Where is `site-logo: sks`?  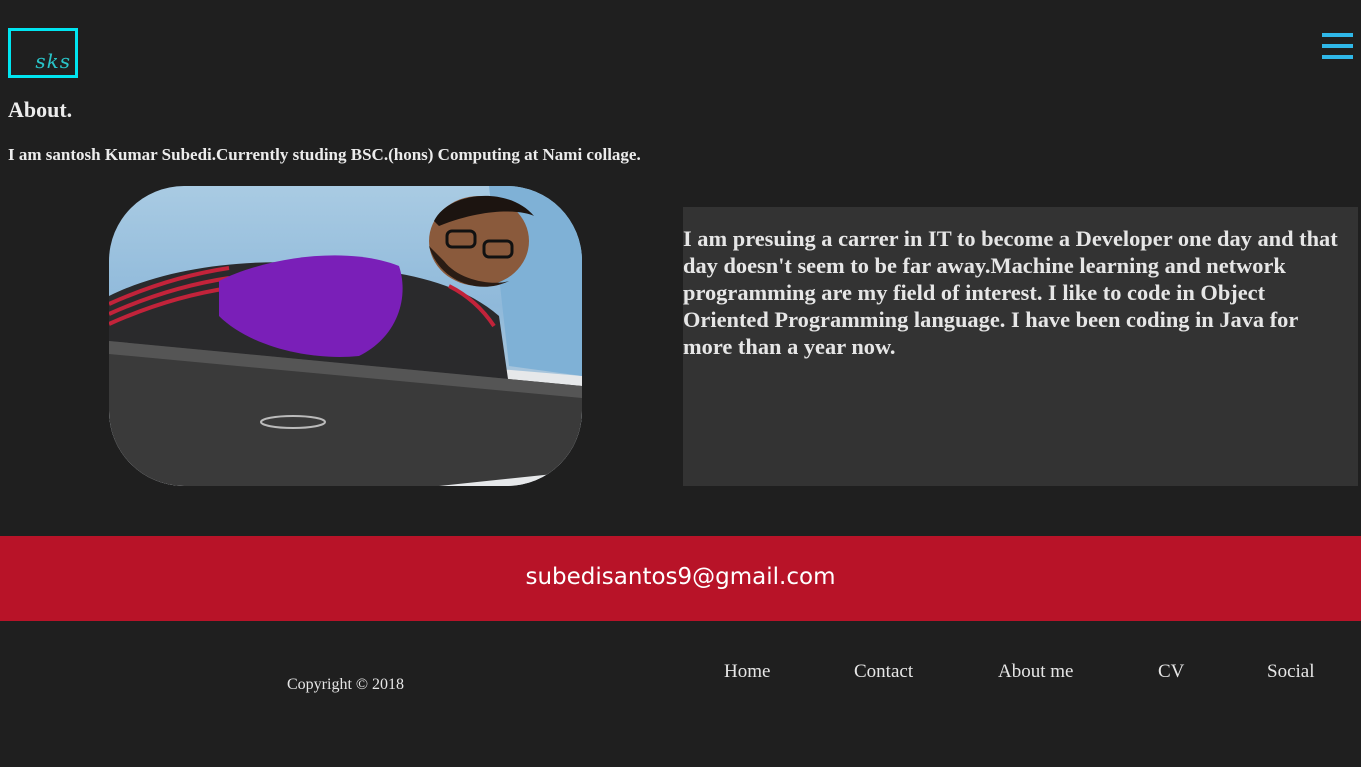
site-logo: sks is located at coordinates (43, 53).